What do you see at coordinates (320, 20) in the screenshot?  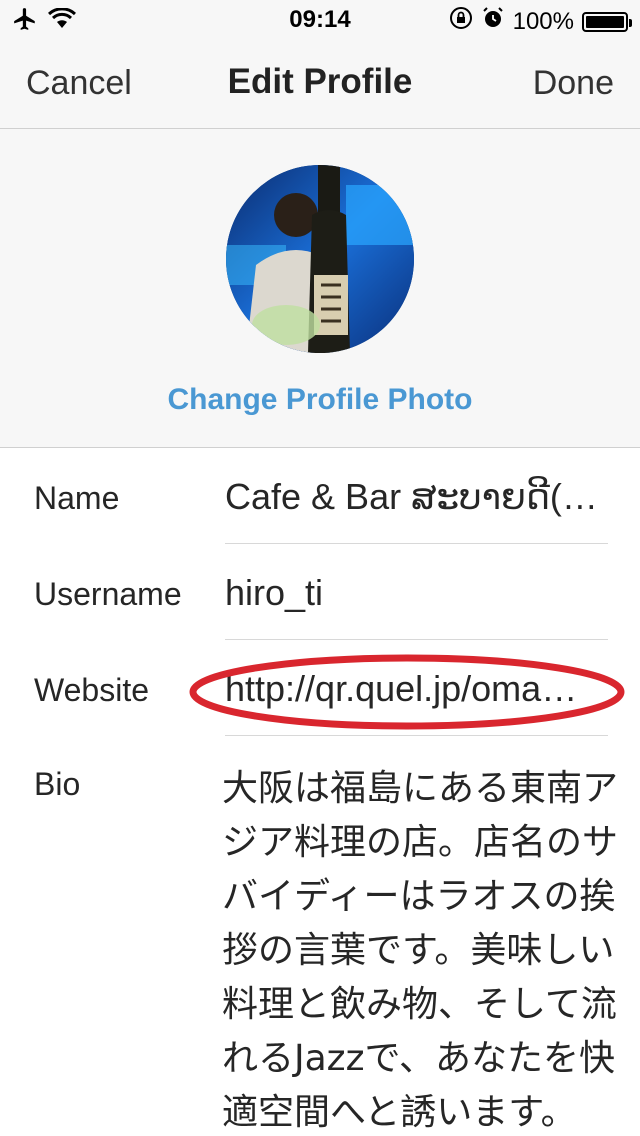 I see `status-bar: 09:14 100%` at bounding box center [320, 20].